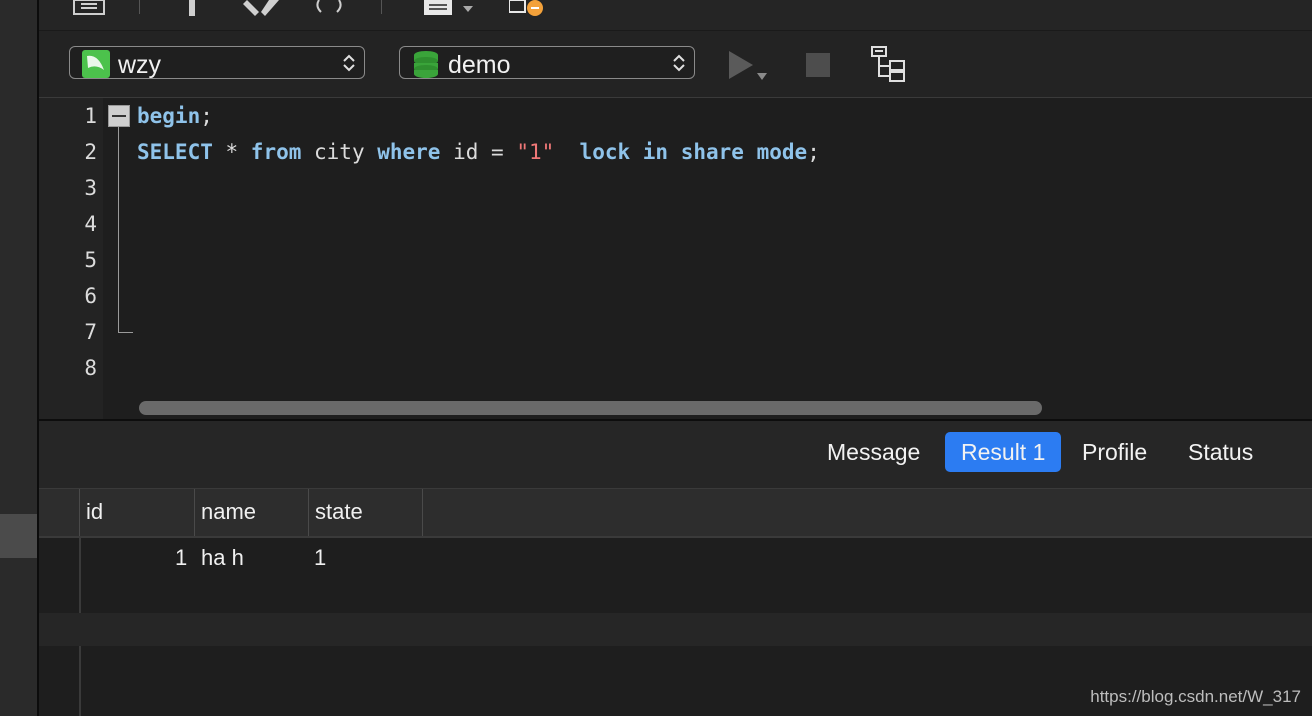 Image resolution: width=1312 pixels, height=716 pixels. What do you see at coordinates (169, 116) in the screenshot?
I see `sql-keyword: begin` at bounding box center [169, 116].